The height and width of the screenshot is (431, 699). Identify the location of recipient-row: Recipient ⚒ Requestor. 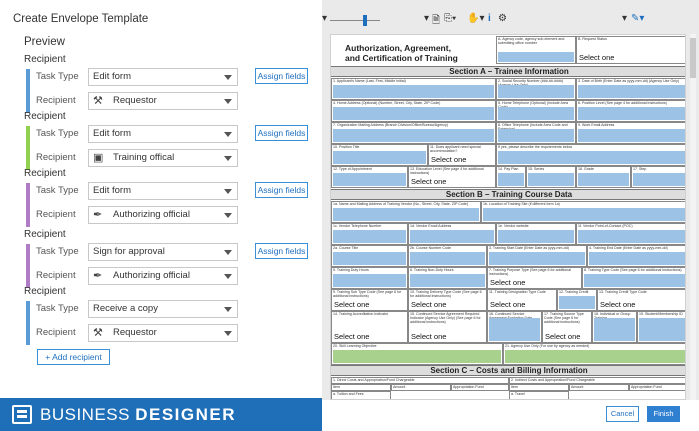
(176, 101).